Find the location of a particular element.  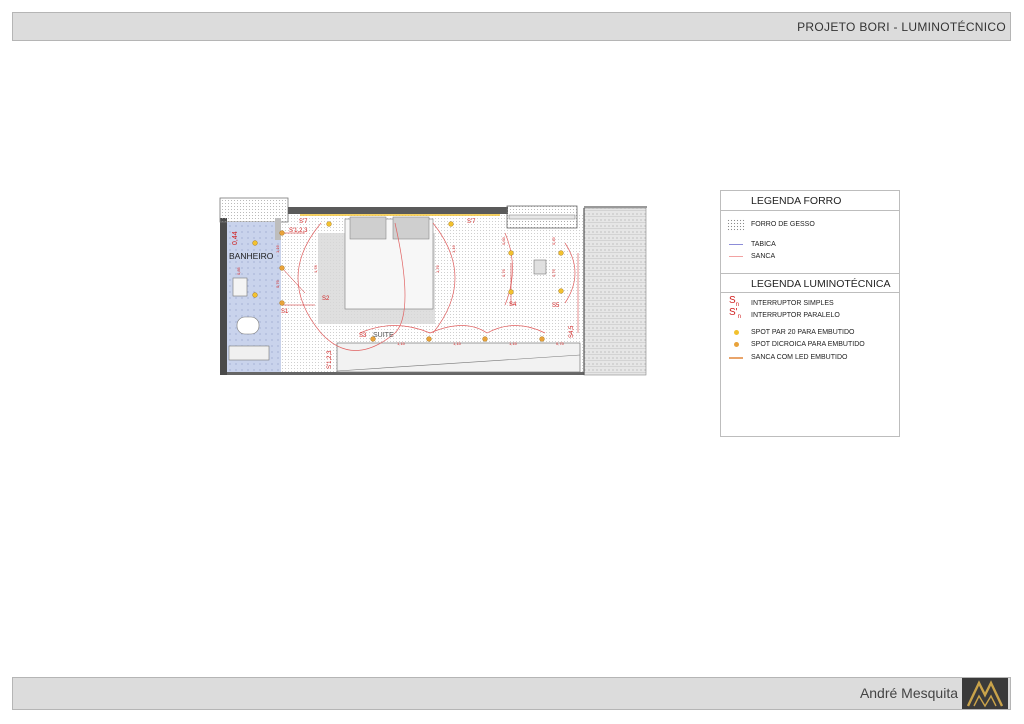

room-label-bathroom: BANHEIRO is located at coordinates (251, 256).